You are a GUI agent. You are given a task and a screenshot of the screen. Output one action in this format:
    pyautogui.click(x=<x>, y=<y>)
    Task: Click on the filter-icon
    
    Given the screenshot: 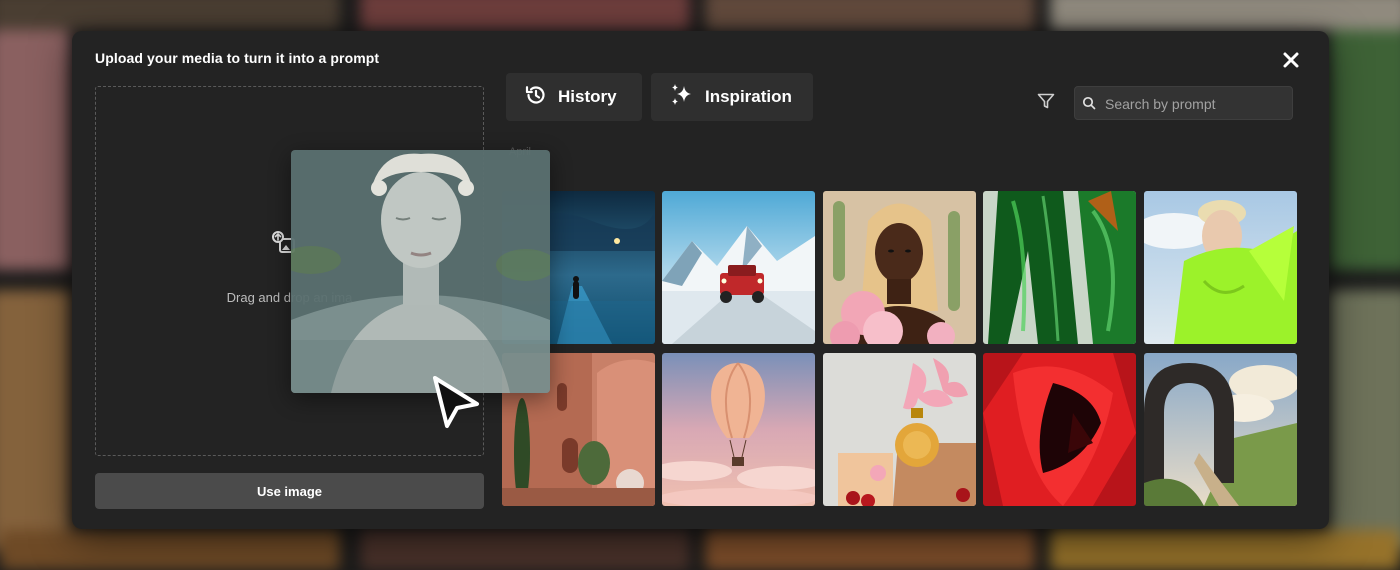 What is the action you would take?
    pyautogui.click(x=1046, y=101)
    